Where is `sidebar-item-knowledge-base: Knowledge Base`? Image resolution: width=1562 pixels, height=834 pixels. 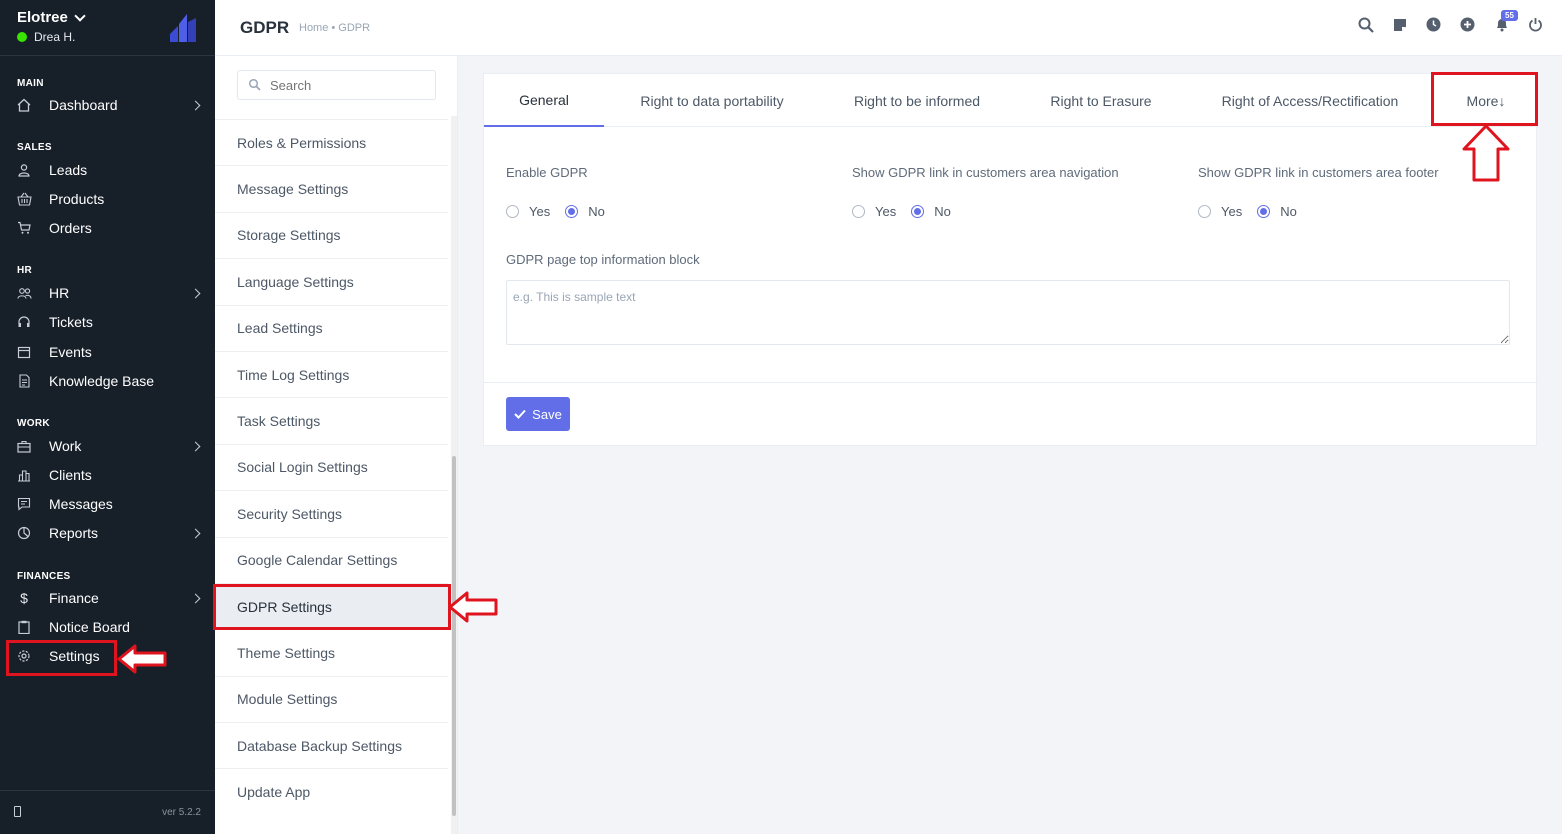 sidebar-item-knowledge-base: Knowledge Base is located at coordinates (107, 381).